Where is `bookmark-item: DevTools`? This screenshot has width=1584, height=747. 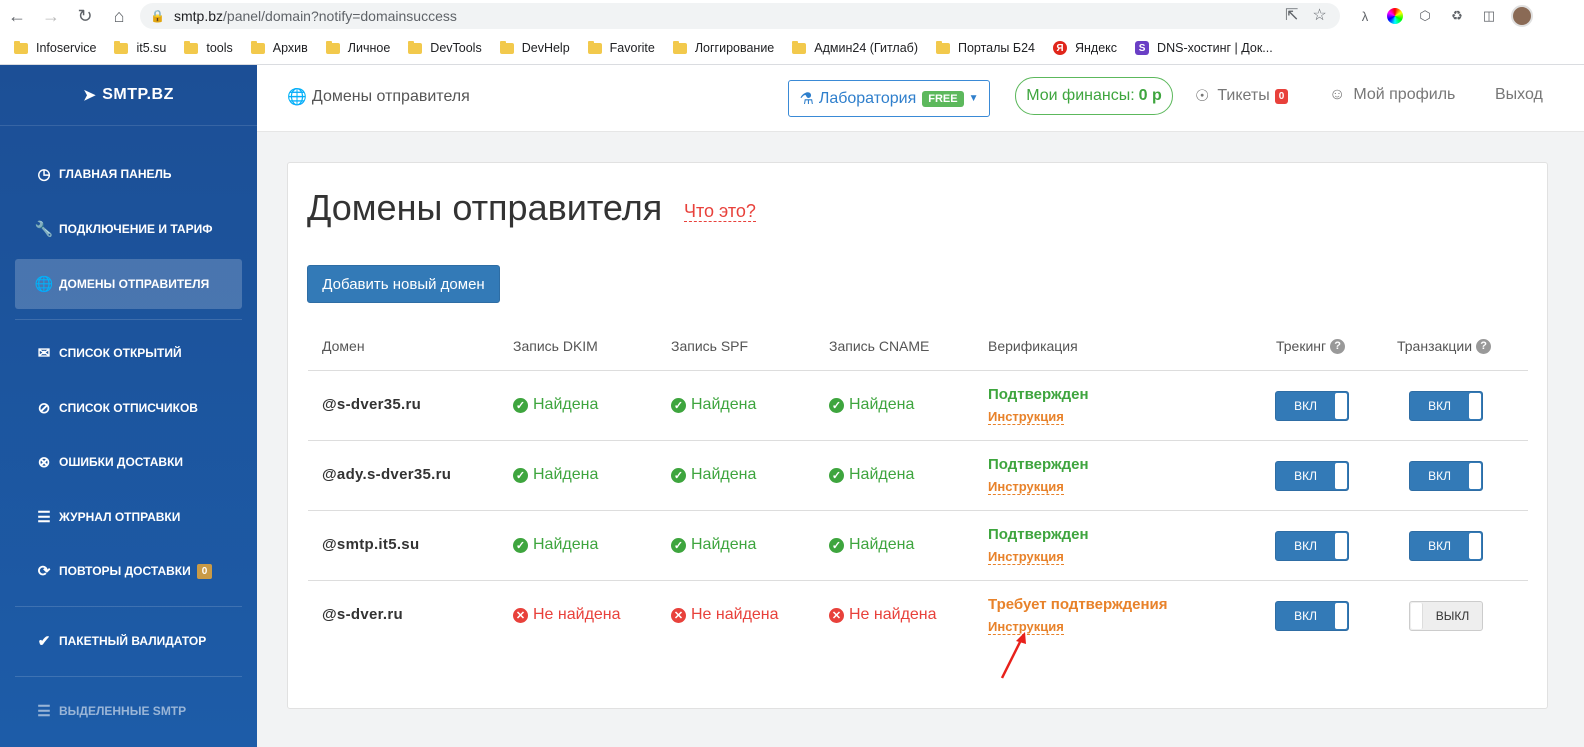 bookmark-item: DevTools is located at coordinates (445, 47).